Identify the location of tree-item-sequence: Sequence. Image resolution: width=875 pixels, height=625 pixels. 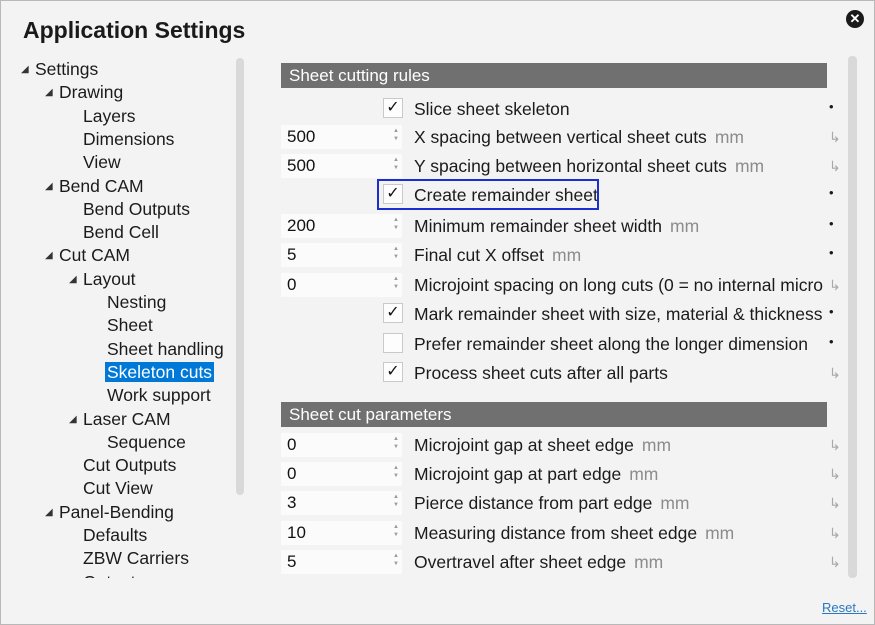
(140, 442).